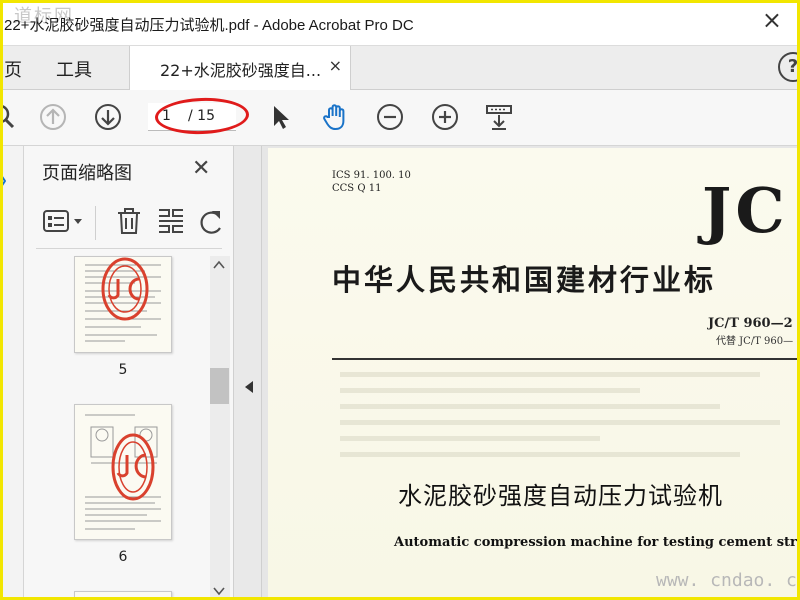 The width and height of the screenshot is (800, 600). What do you see at coordinates (219, 265) in the screenshot?
I see `scroll-up-icon` at bounding box center [219, 265].